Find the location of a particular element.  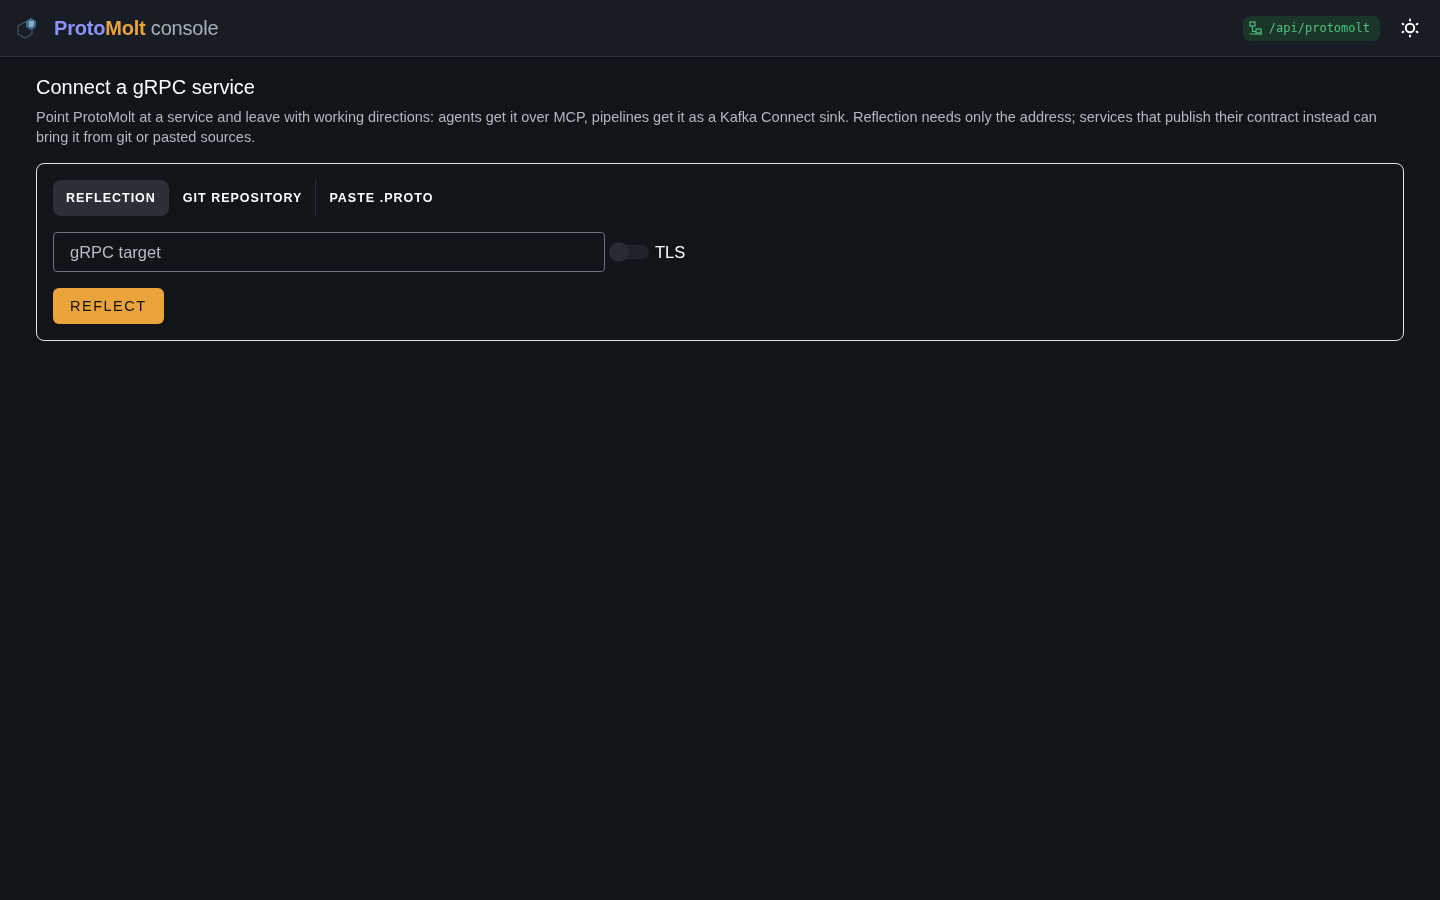

network-icon is located at coordinates (1255, 28).